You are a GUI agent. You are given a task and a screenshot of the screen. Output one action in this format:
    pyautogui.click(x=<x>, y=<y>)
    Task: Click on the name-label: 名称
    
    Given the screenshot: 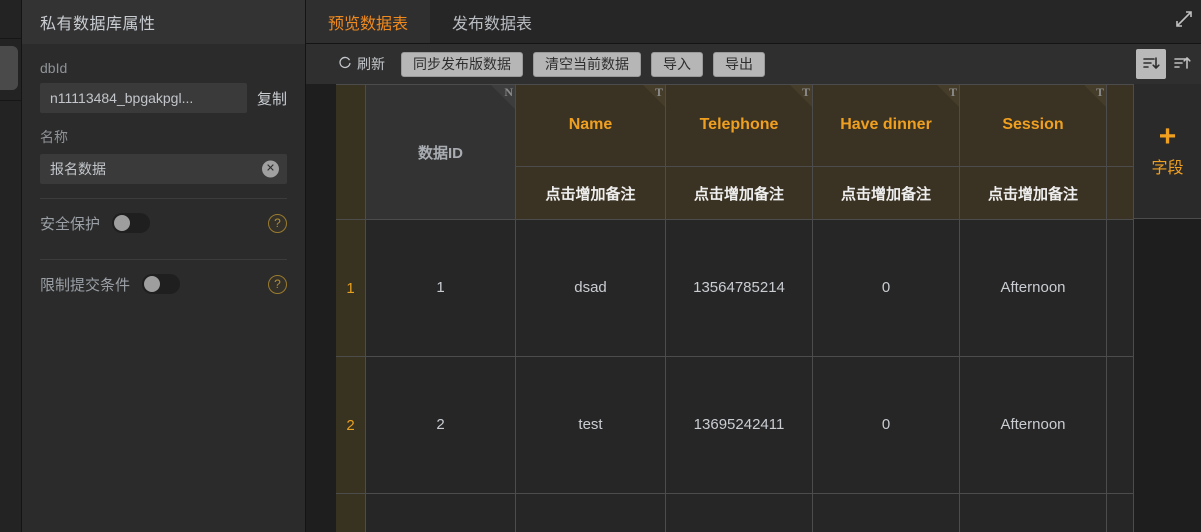 What is the action you would take?
    pyautogui.click(x=54, y=137)
    